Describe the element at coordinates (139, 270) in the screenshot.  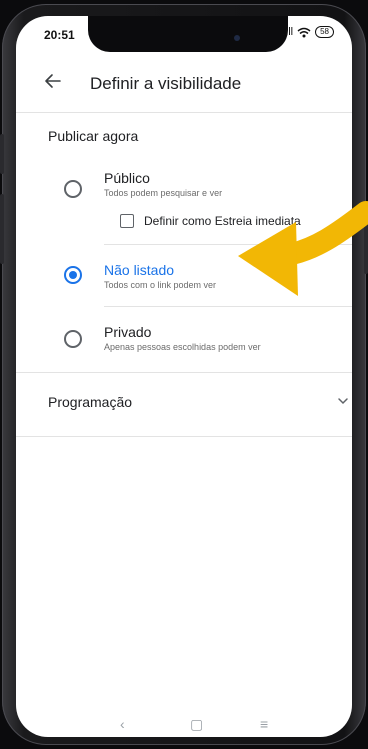
I see `option-title-nao-listado: Não listado` at that location.